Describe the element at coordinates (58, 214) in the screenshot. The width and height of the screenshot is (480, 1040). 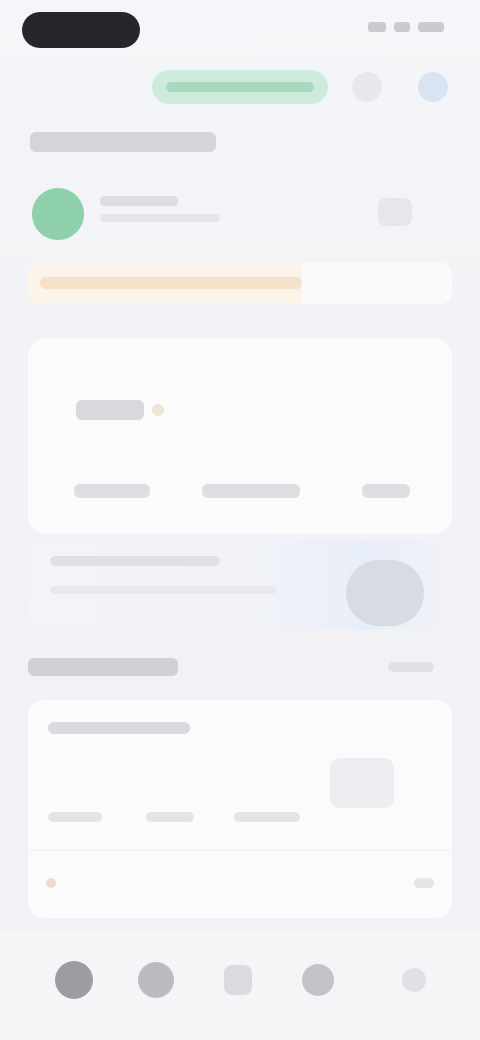
I see `avatar` at that location.